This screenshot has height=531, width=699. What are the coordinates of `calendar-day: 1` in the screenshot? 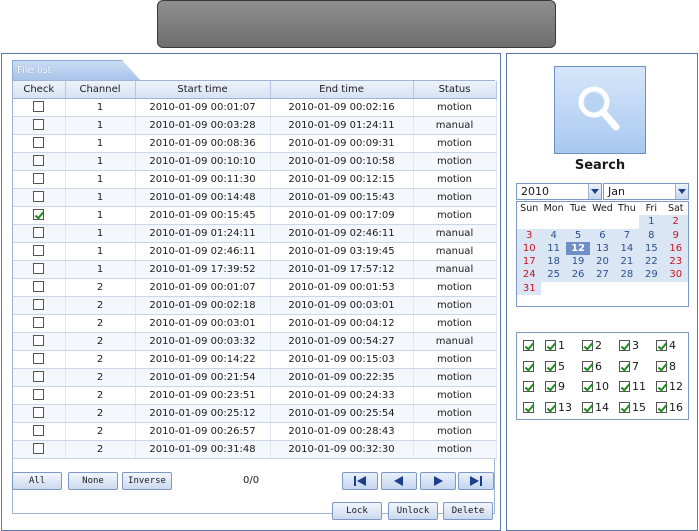 It's located at (651, 222).